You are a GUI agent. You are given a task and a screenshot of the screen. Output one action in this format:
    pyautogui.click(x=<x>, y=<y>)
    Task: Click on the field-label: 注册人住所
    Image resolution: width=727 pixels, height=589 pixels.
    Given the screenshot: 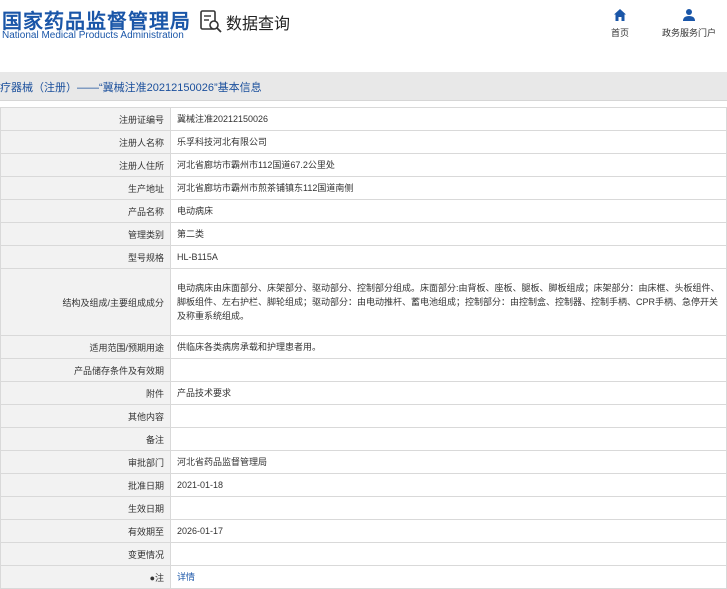 What is the action you would take?
    pyautogui.click(x=85, y=165)
    